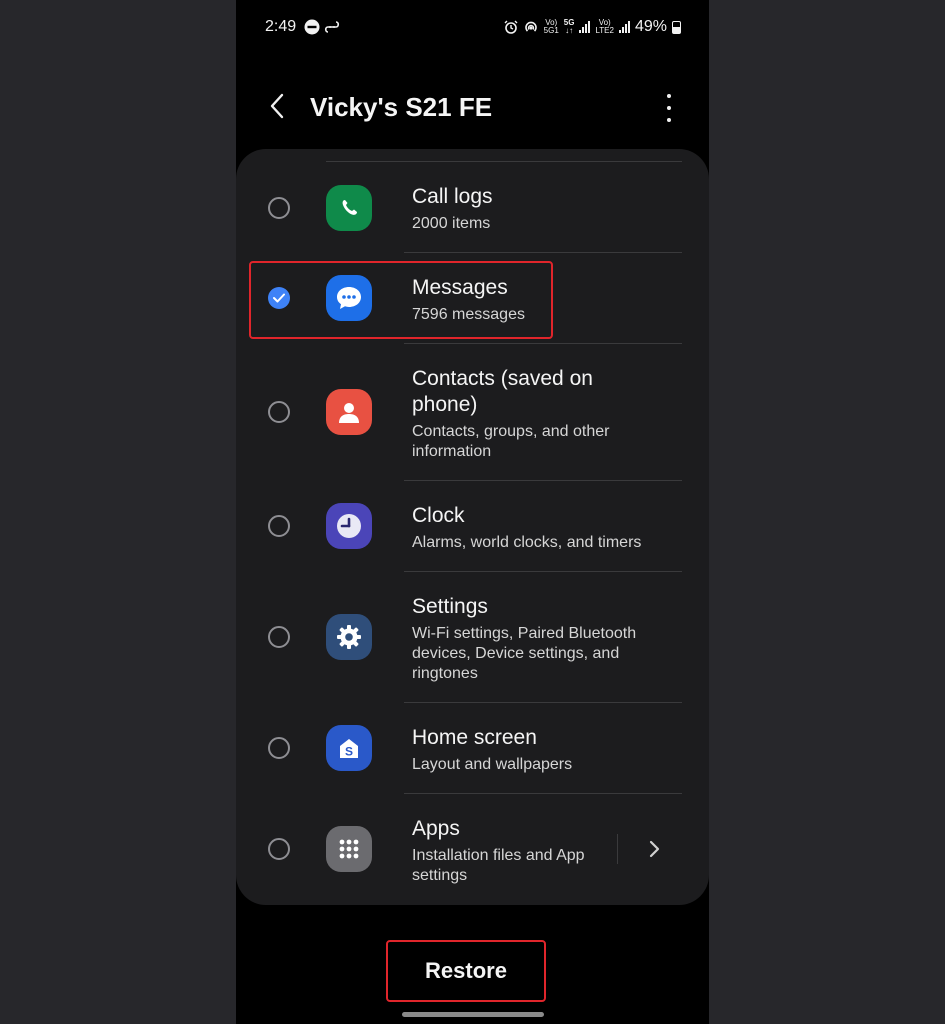 The image size is (945, 1024). Describe the element at coordinates (401, 107) in the screenshot. I see `page-title: Vicky's S21 FE` at that location.